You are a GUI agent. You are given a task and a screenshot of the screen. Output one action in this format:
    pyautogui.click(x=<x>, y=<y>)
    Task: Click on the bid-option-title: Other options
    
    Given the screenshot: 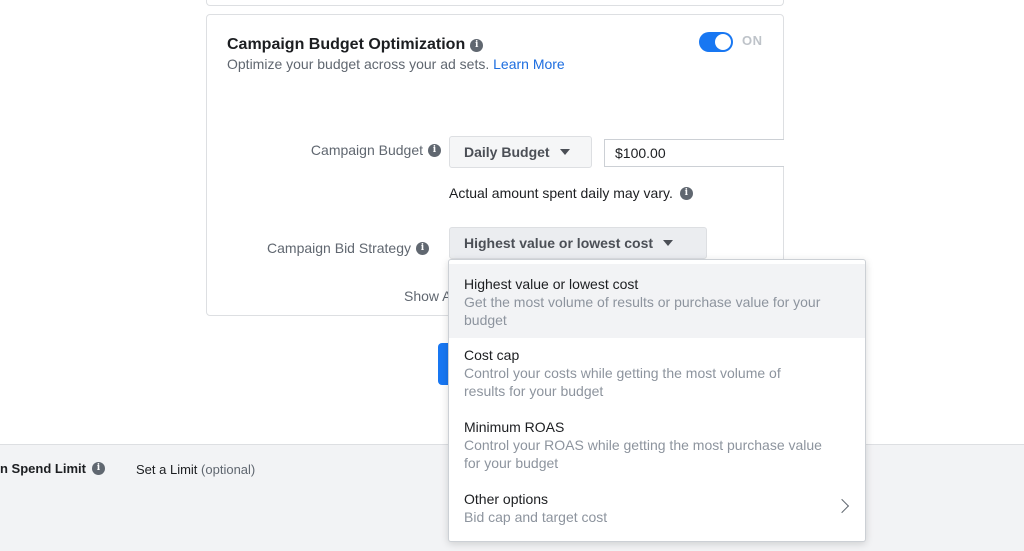 What is the action you would take?
    pyautogui.click(x=506, y=499)
    